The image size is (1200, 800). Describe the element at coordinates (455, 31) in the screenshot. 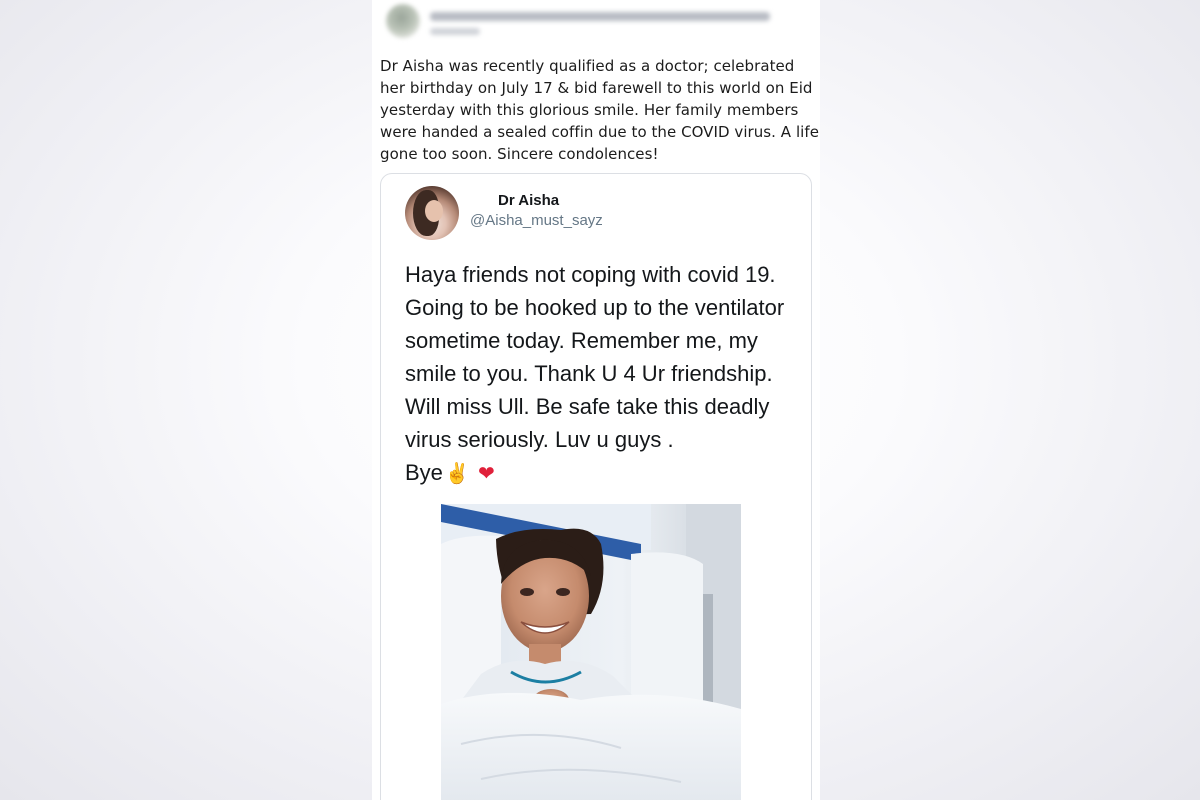

I see `blurred-timestamp` at that location.